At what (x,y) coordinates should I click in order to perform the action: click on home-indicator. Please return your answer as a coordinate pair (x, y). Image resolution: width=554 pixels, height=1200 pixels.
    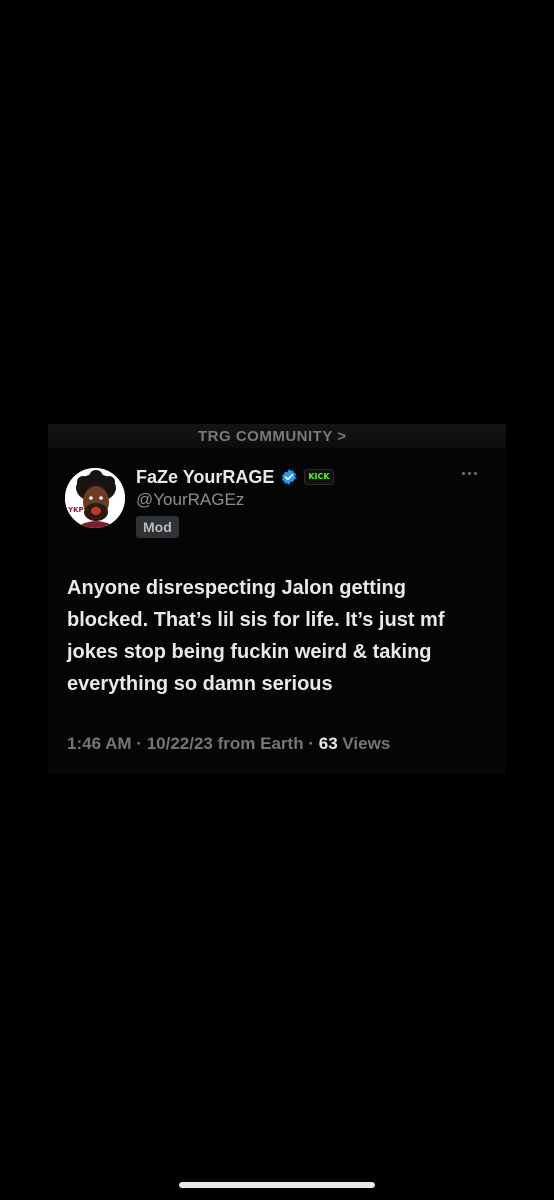
    Looking at the image, I should click on (277, 1185).